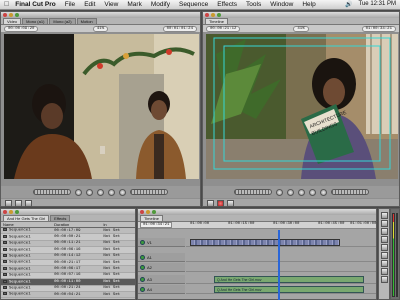 Image resolution: width=400 pixels, height=300 pixels. I want to click on canvas-shuttle-control, so click(252, 192).